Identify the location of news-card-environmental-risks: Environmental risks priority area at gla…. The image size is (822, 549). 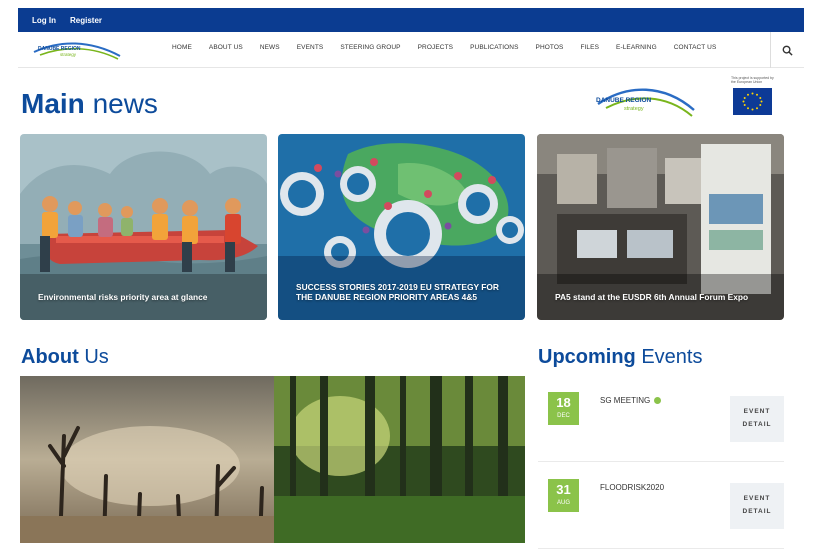
(143, 227).